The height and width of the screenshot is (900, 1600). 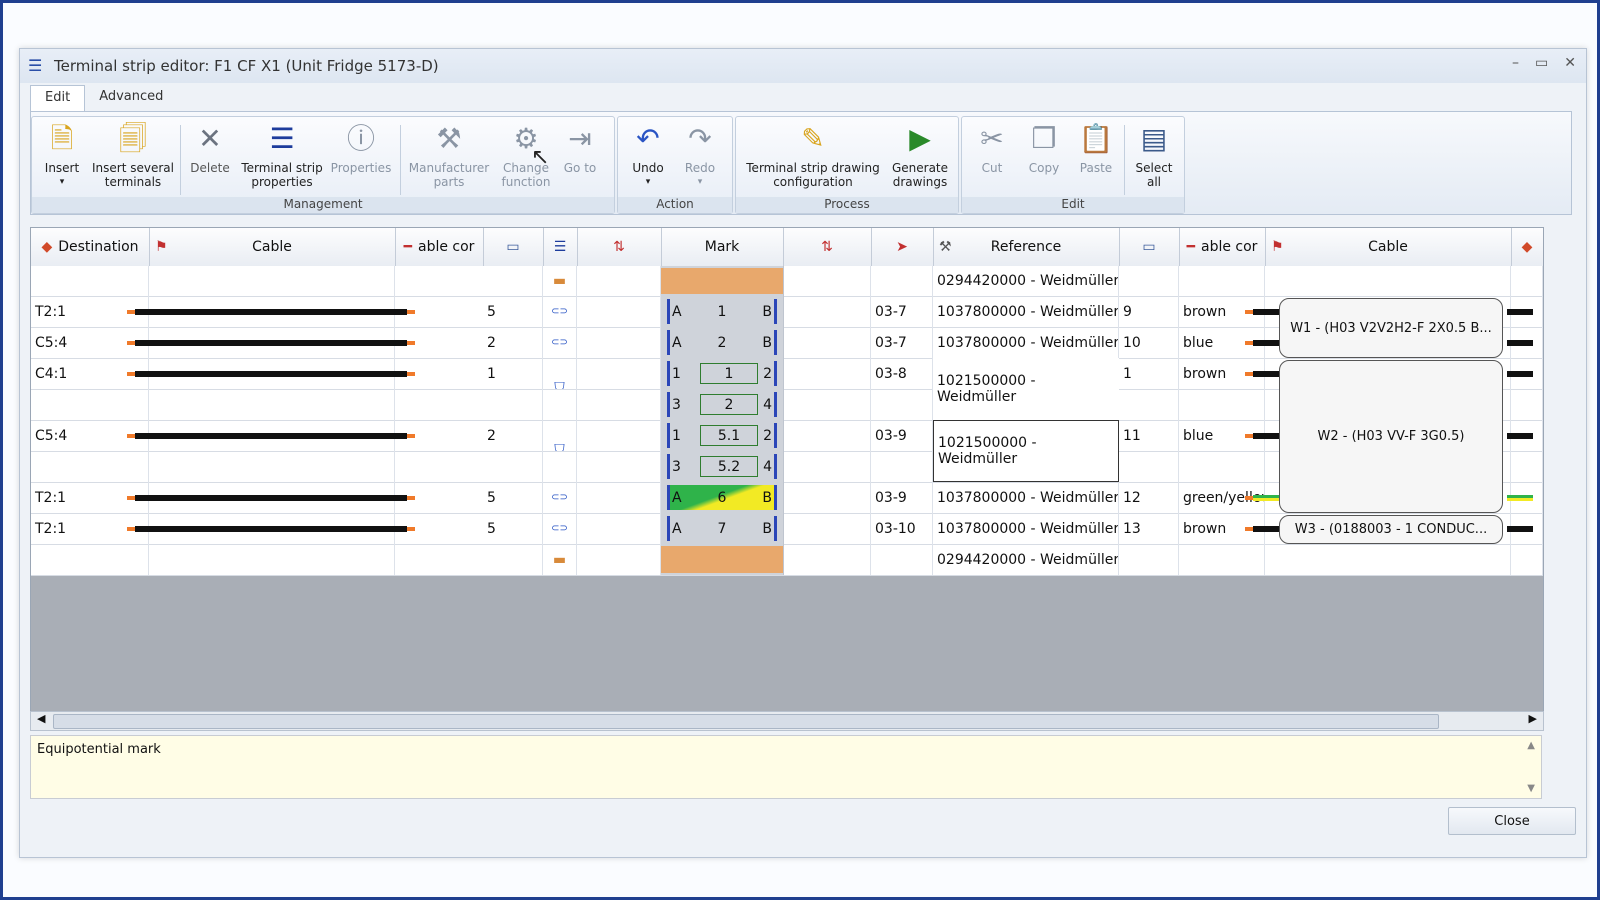 I want to click on core-number-cell: 1, so click(x=513, y=373).